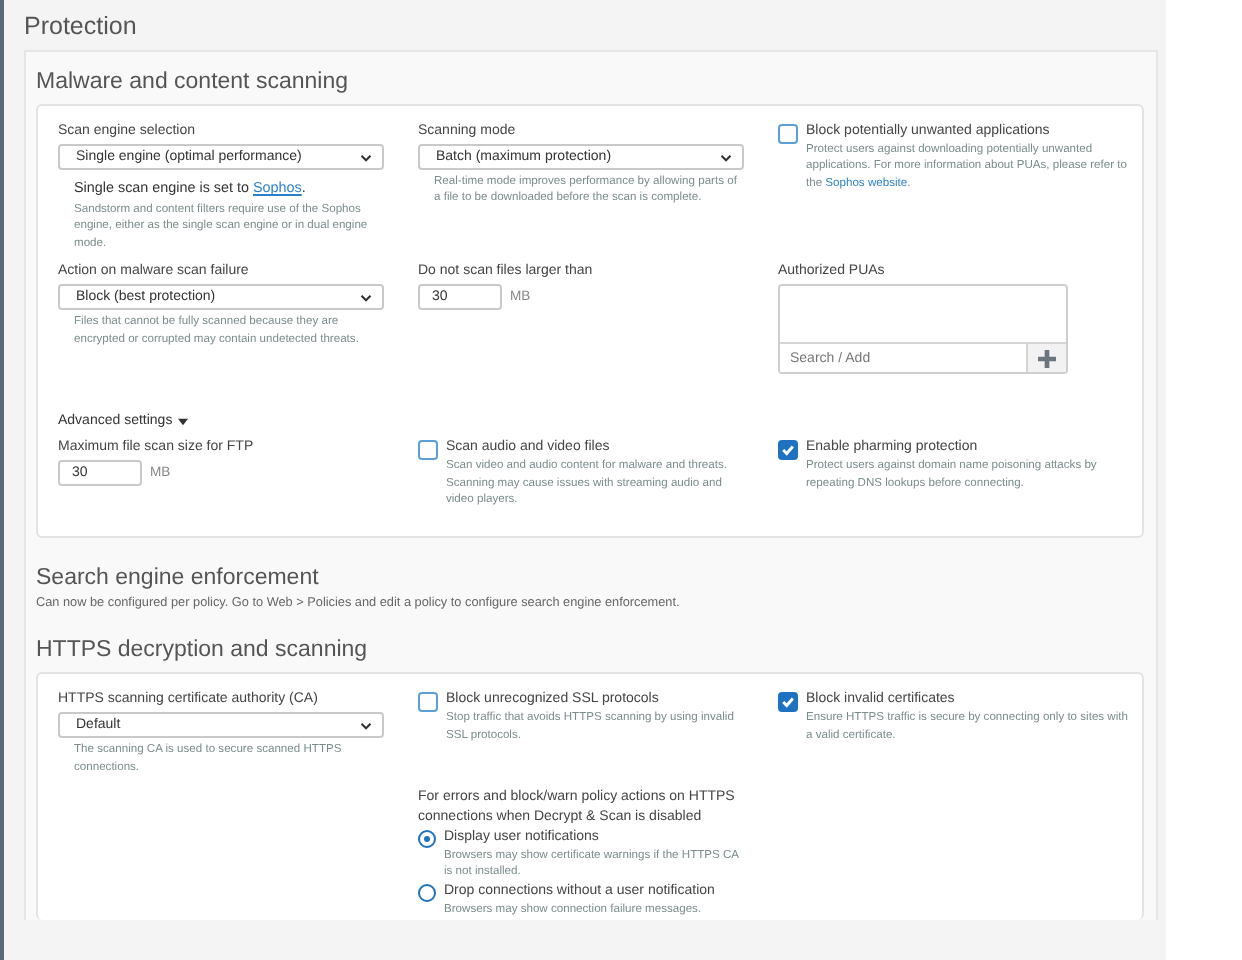  Describe the element at coordinates (81, 27) in the screenshot. I see `page-title: Protection` at that location.